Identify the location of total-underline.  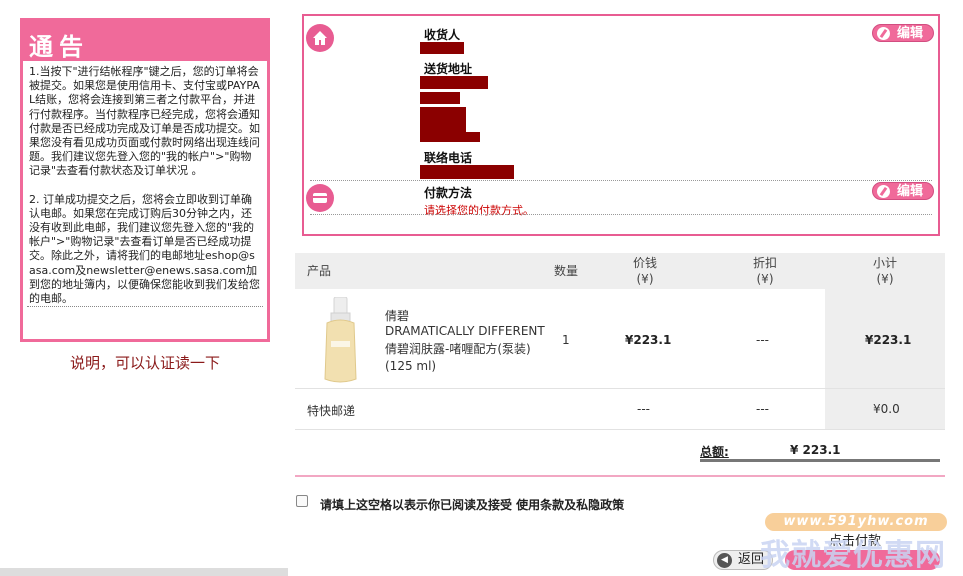
(820, 460).